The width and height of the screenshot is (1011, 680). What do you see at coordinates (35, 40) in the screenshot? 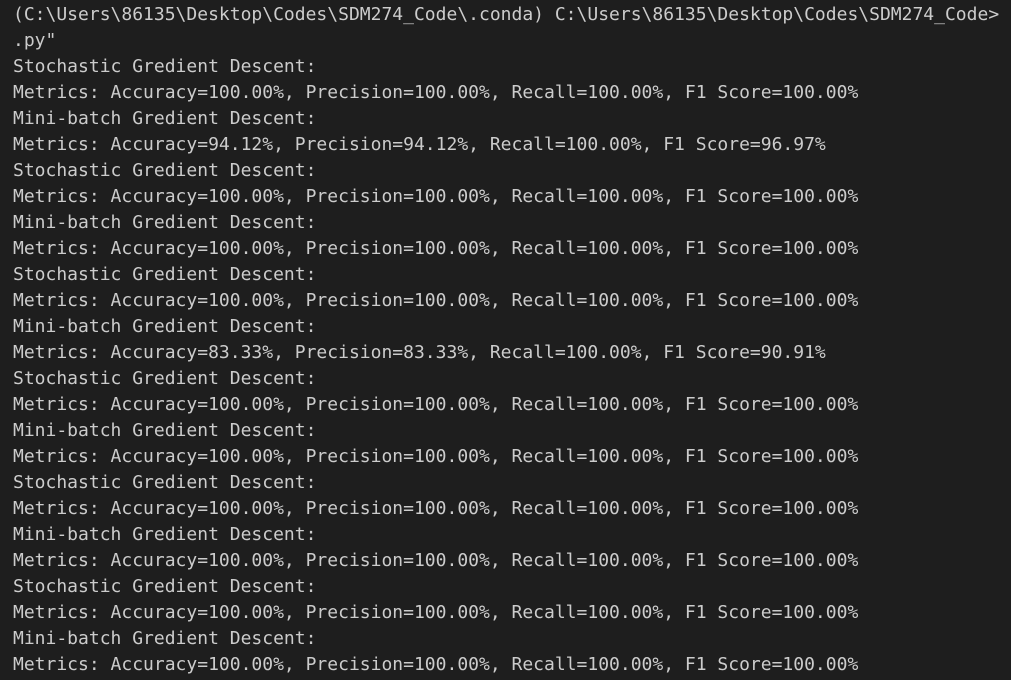
I see `command-continuation-line: .py"` at bounding box center [35, 40].